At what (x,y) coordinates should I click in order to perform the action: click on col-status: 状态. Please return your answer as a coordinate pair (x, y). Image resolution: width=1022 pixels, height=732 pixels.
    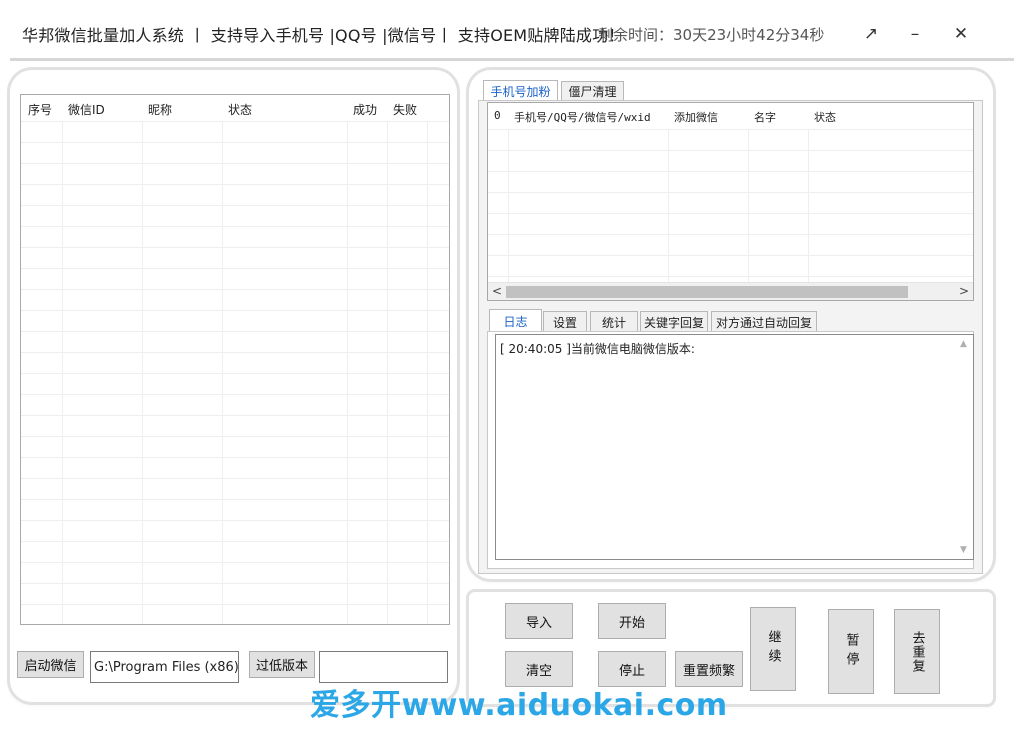
    Looking at the image, I should click on (240, 110).